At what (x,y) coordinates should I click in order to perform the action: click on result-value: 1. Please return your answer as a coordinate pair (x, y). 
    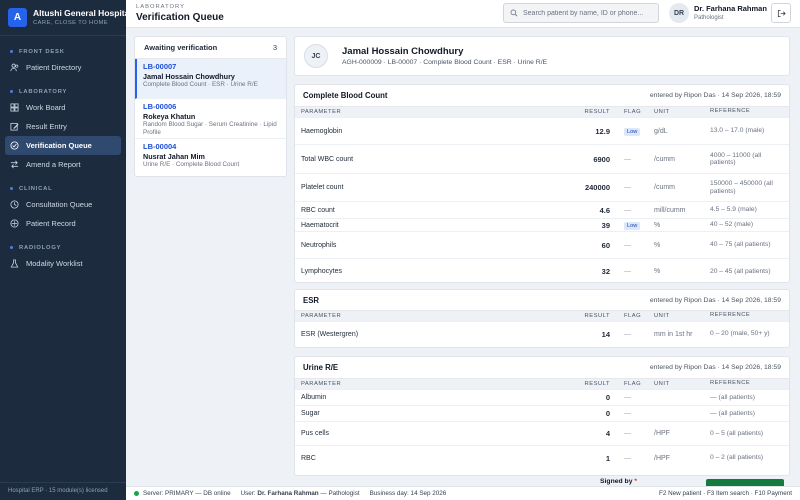
    Looking at the image, I should click on (573, 458).